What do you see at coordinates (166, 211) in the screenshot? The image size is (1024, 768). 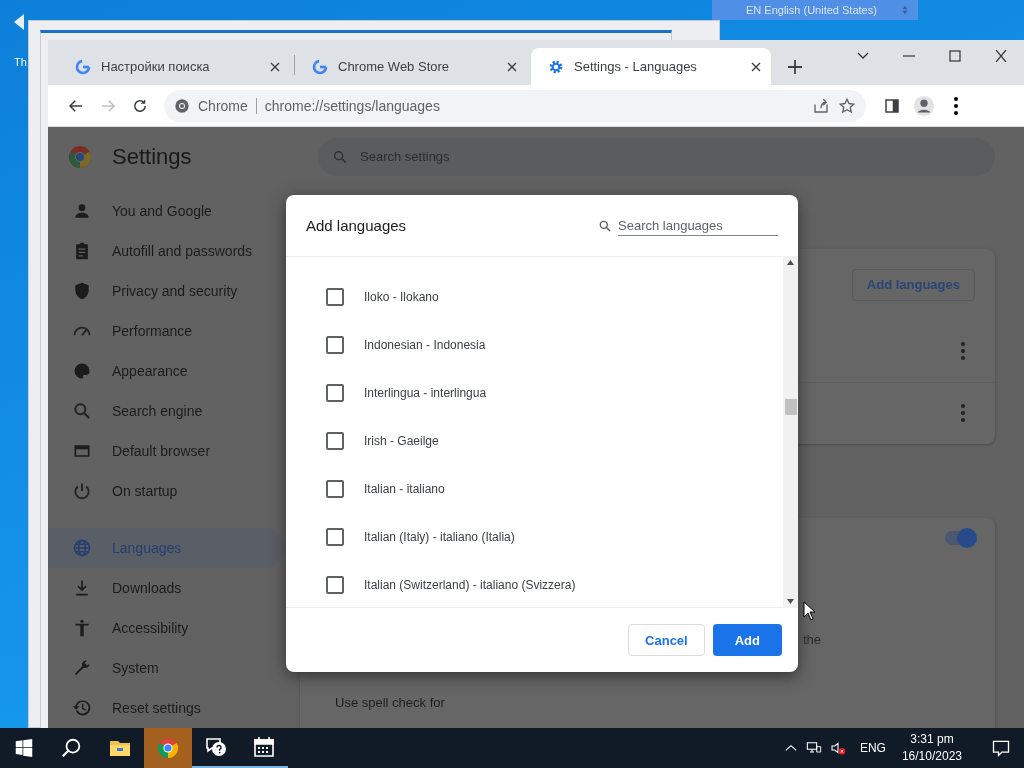 I see `sidebar-item: You and Google` at bounding box center [166, 211].